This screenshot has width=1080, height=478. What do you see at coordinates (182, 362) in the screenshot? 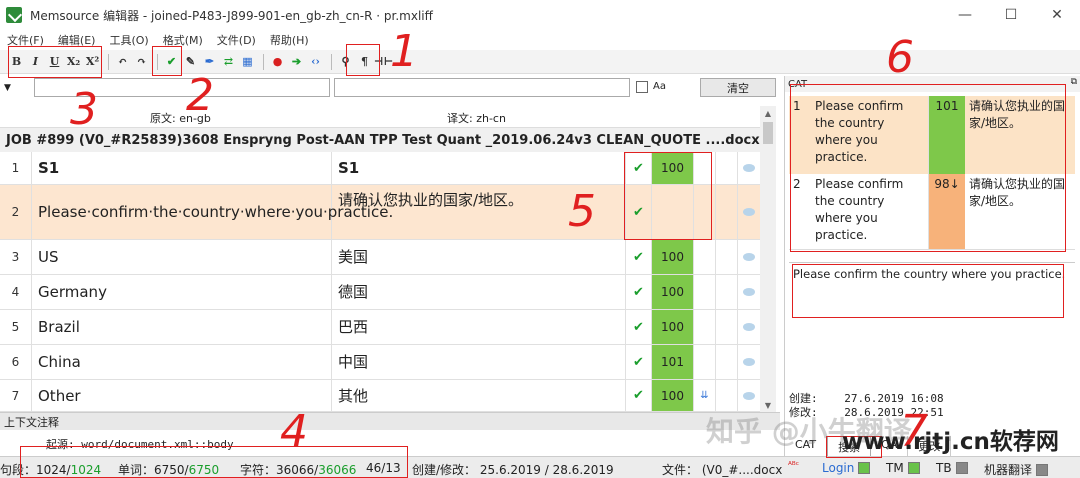
I see `source-cell: China` at bounding box center [182, 362].